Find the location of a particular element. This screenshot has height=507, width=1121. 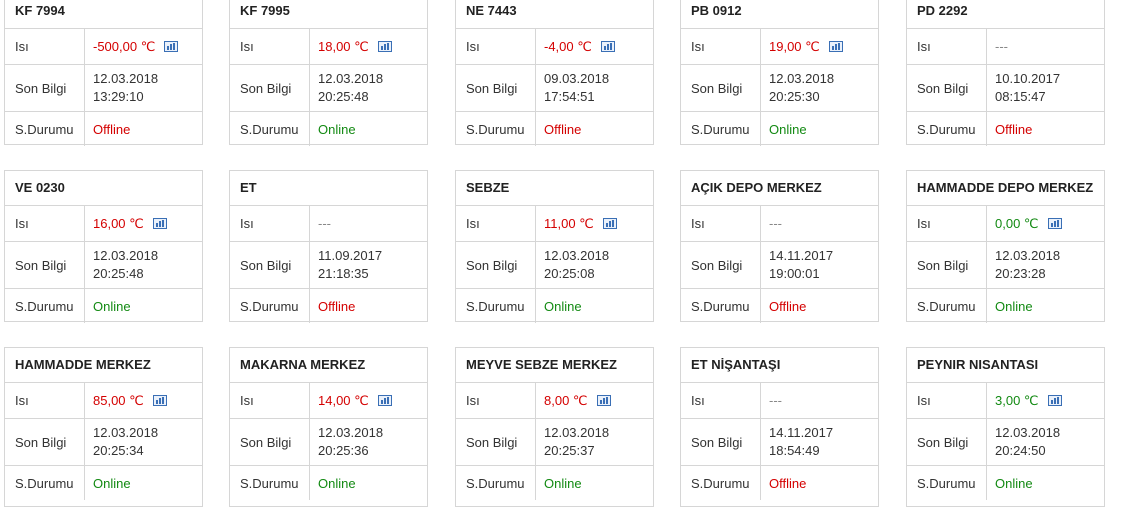

temperature-value: -4,00 ℃ is located at coordinates (568, 46).